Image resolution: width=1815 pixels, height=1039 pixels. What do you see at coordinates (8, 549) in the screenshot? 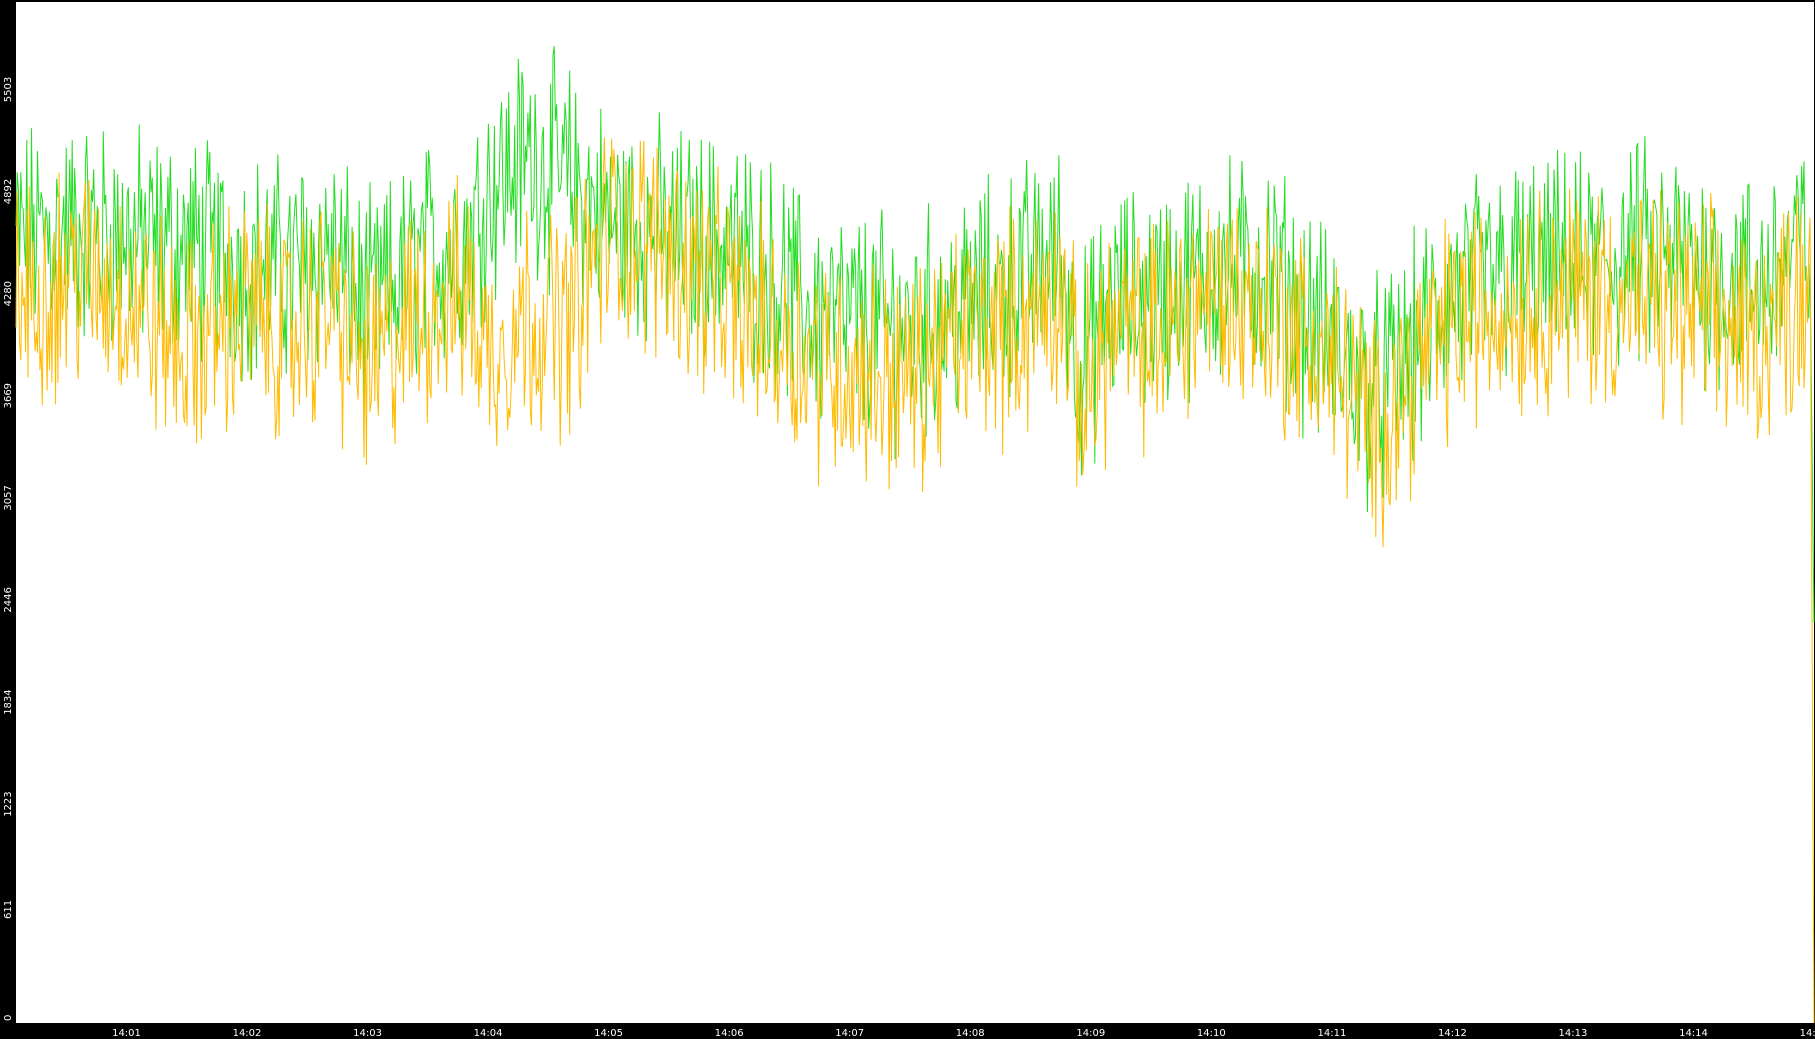
I see `y-axis-ticks: 0611122318342446305736694280489255036115` at bounding box center [8, 549].